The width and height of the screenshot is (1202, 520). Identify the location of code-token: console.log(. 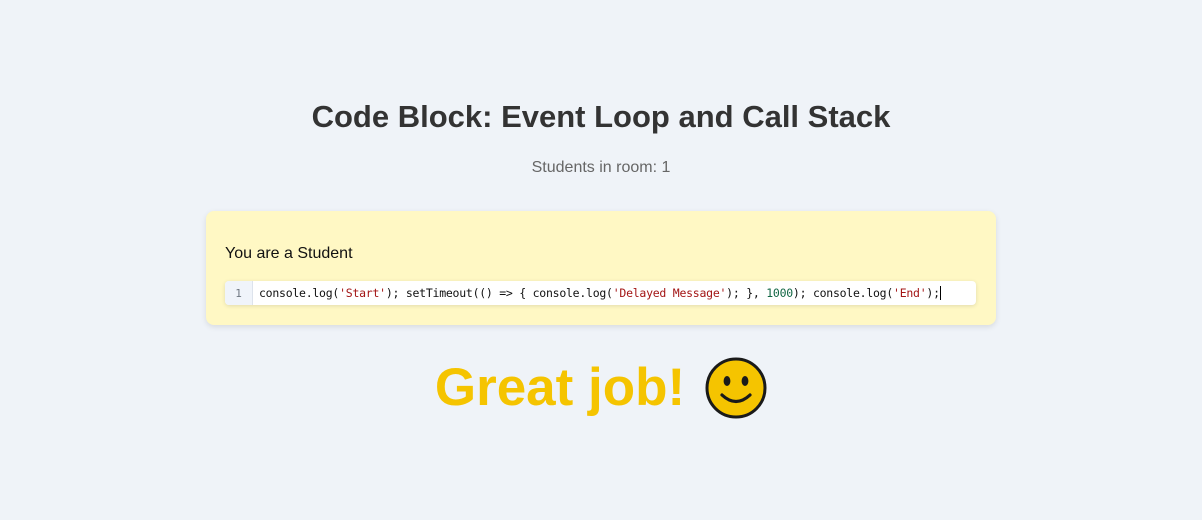
(299, 293).